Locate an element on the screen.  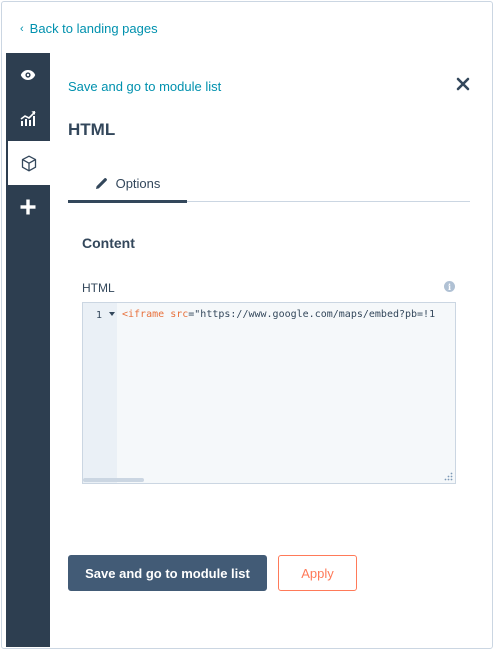
info-icon: i is located at coordinates (449, 286).